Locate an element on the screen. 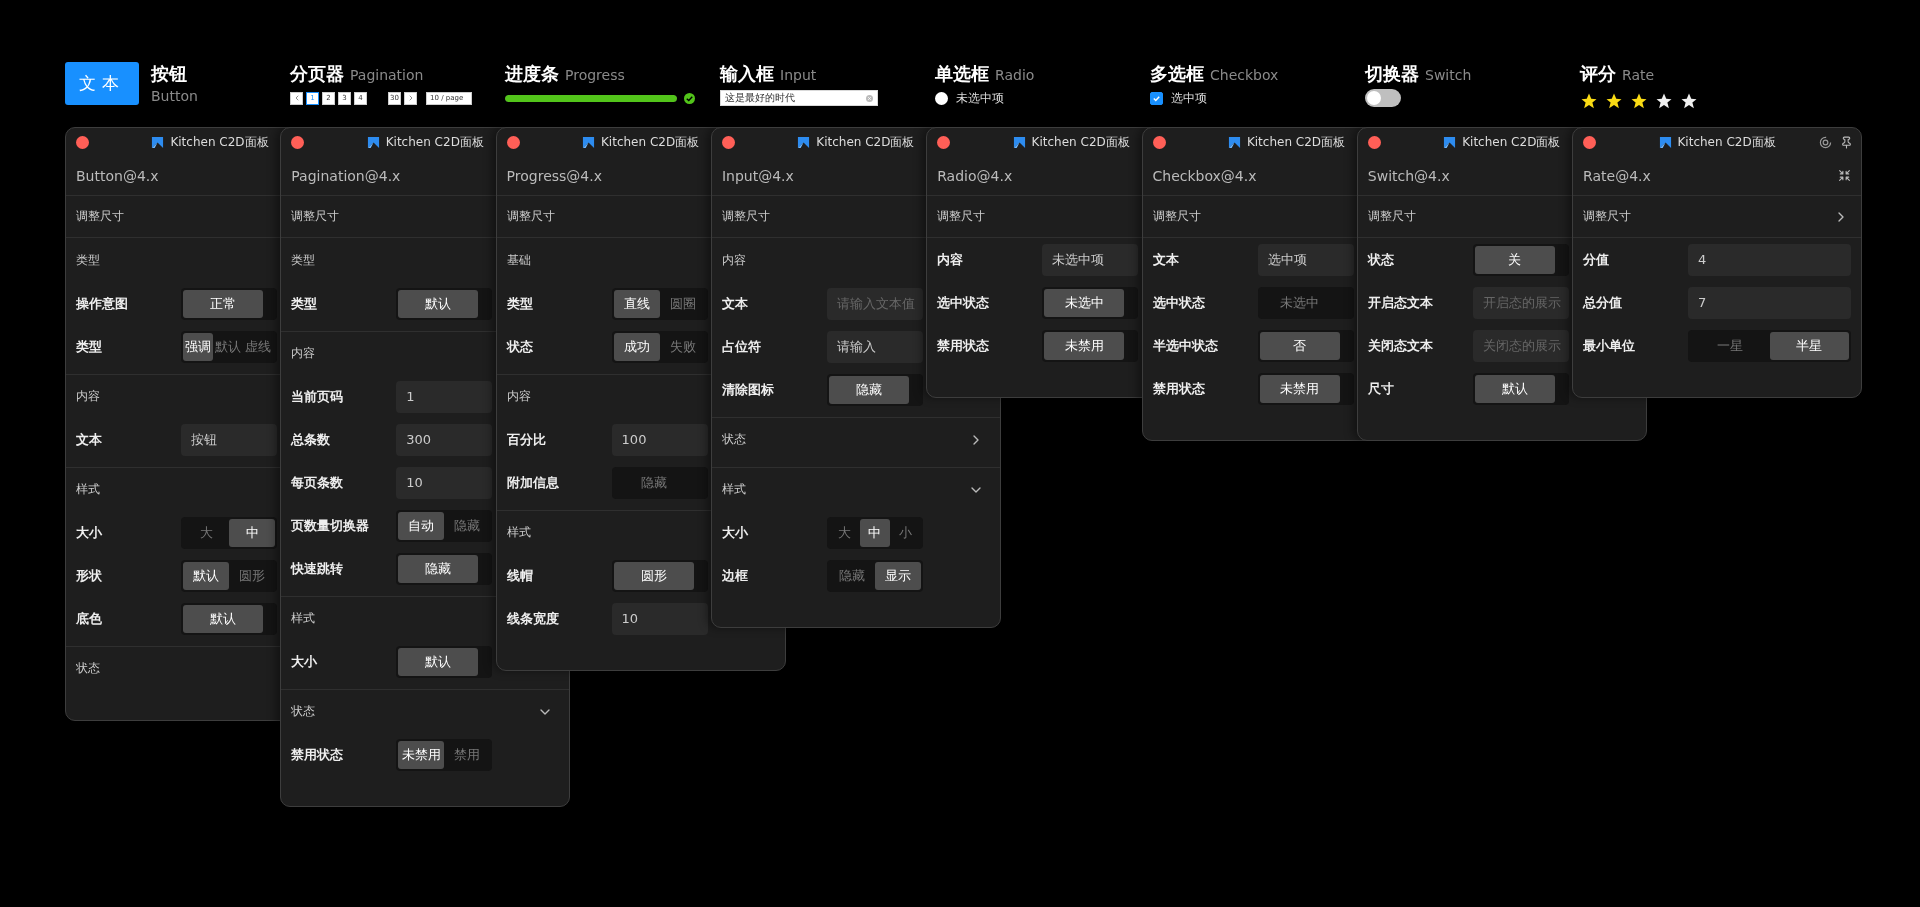 This screenshot has width=1920, height=907. field-label: 底色 is located at coordinates (89, 618).